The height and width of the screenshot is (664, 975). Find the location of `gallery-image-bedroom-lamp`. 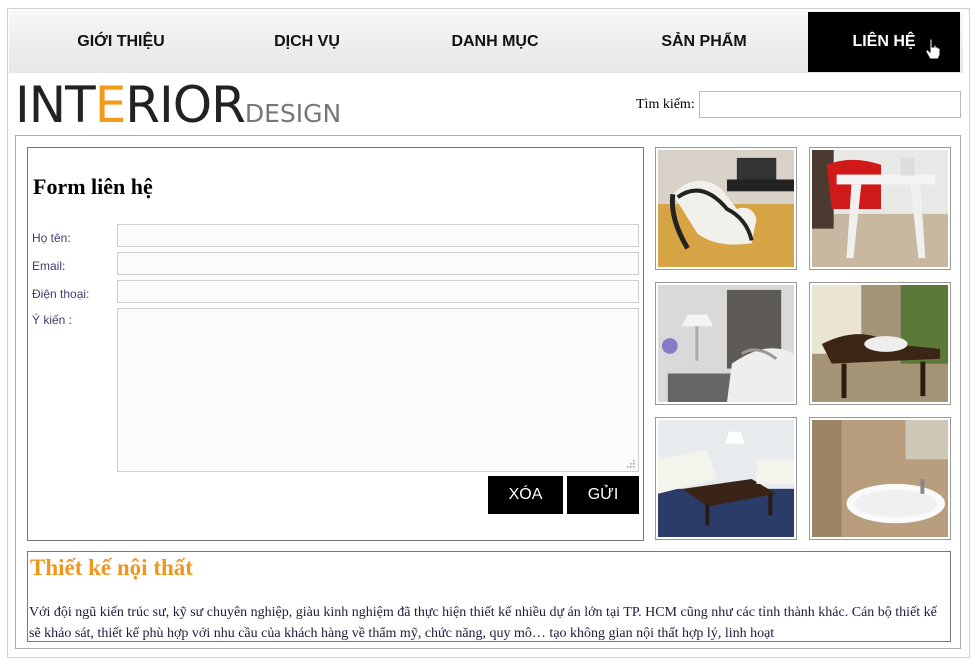

gallery-image-bedroom-lamp is located at coordinates (726, 343).